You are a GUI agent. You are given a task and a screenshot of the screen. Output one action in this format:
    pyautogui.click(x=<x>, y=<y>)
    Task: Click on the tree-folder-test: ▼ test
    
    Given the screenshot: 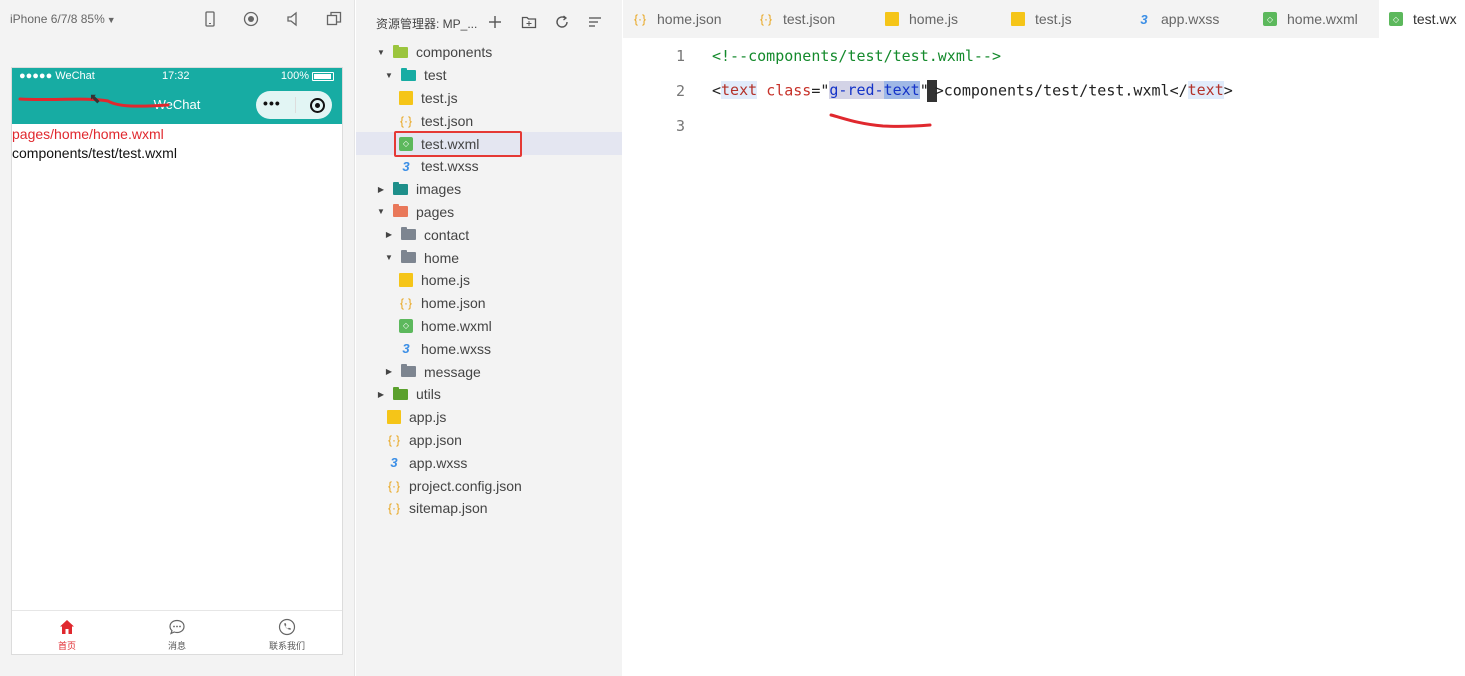 What is the action you would take?
    pyautogui.click(x=489, y=75)
    